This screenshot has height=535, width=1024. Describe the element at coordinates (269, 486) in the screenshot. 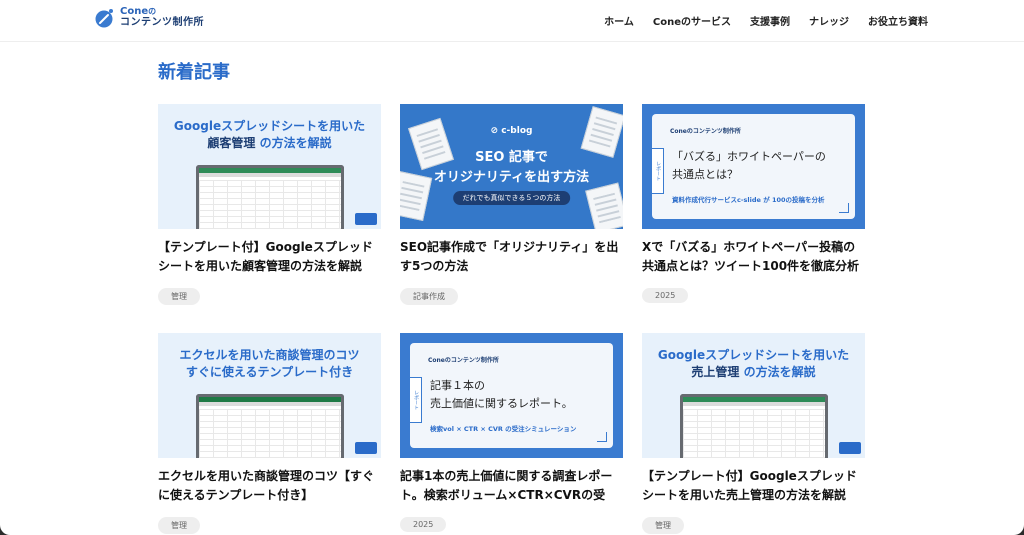

I see `article-title: エクセルを用いた商談管理のコツ【すぐに使えるテンプレート付き】` at that location.